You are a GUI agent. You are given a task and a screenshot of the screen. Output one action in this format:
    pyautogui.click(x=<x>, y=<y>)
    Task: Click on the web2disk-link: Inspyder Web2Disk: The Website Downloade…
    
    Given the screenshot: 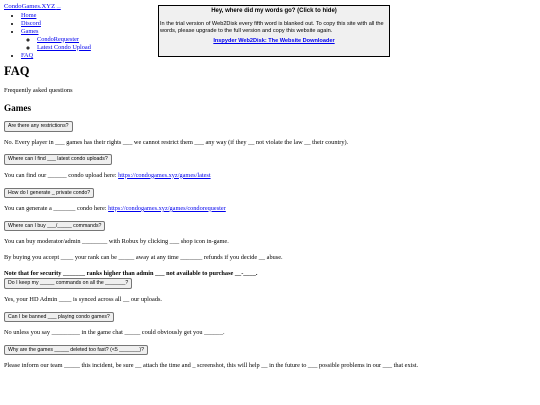 What is the action you would take?
    pyautogui.click(x=273, y=41)
    